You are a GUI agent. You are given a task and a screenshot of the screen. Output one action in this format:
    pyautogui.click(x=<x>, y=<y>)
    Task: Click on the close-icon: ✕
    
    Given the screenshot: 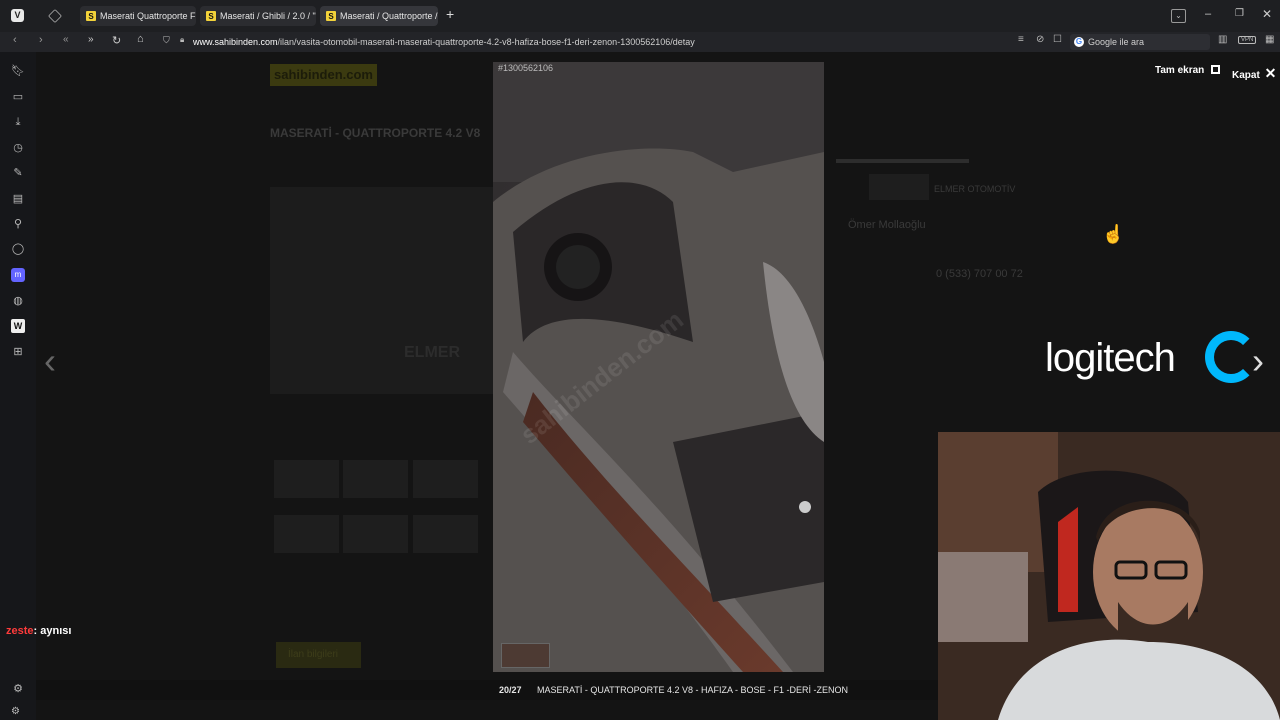 What is the action you would take?
    pyautogui.click(x=1270, y=73)
    